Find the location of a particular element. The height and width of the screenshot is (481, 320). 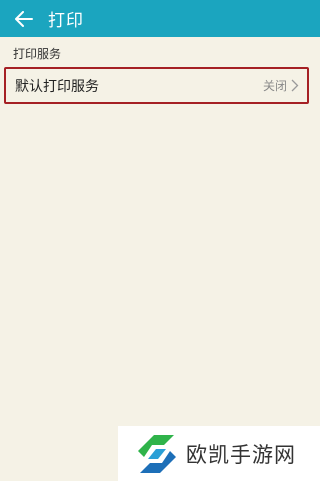

page-title: 打印 is located at coordinates (66, 21).